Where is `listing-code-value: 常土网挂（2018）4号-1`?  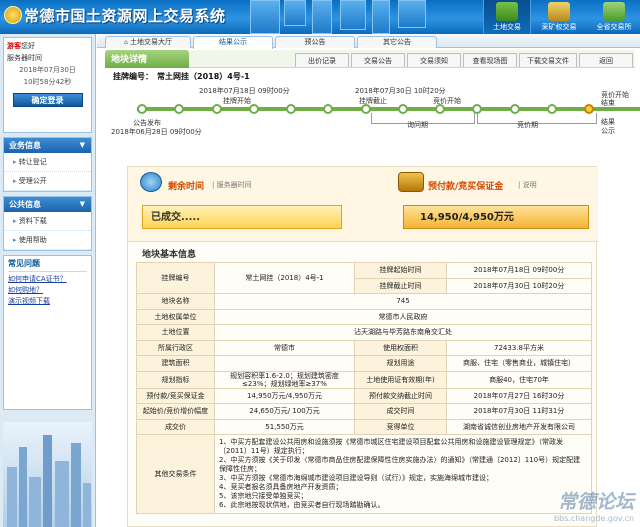 listing-code-value: 常土网挂（2018）4号-1 is located at coordinates (284, 278).